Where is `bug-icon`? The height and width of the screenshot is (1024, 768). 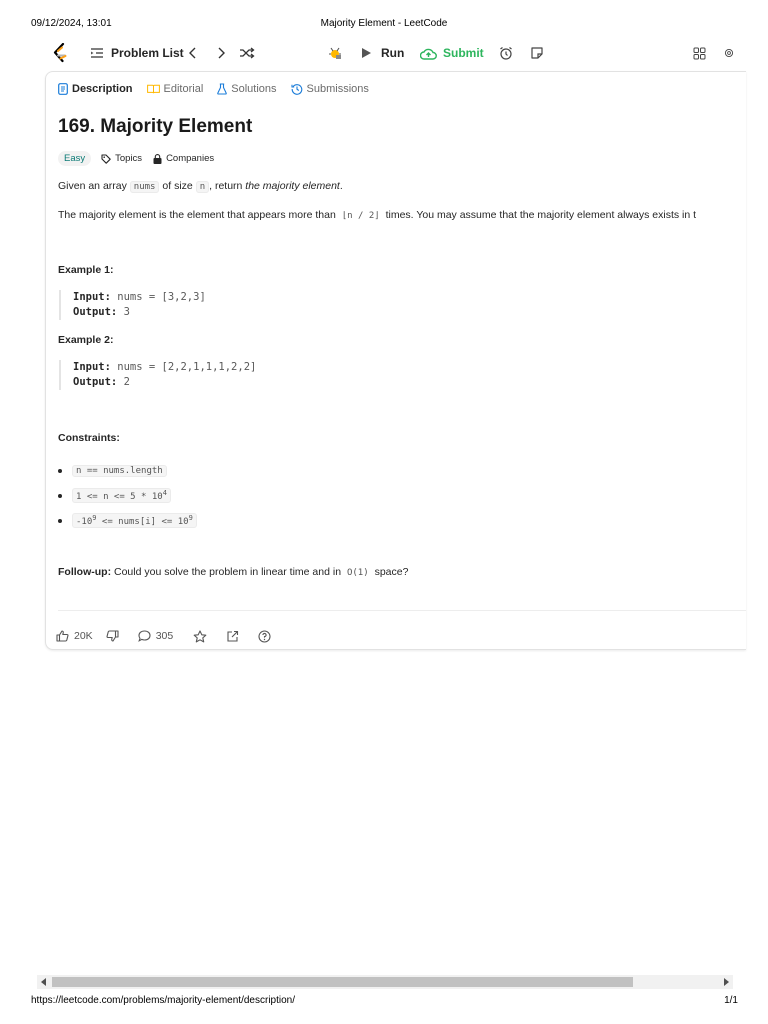 bug-icon is located at coordinates (335, 53).